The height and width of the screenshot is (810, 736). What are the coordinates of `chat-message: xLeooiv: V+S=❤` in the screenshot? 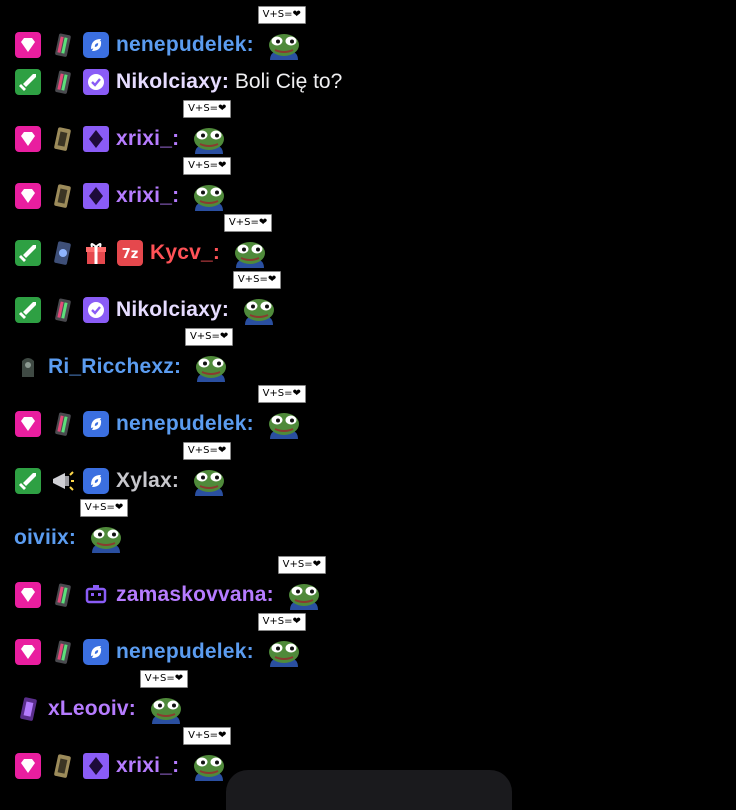 It's located at (101, 698).